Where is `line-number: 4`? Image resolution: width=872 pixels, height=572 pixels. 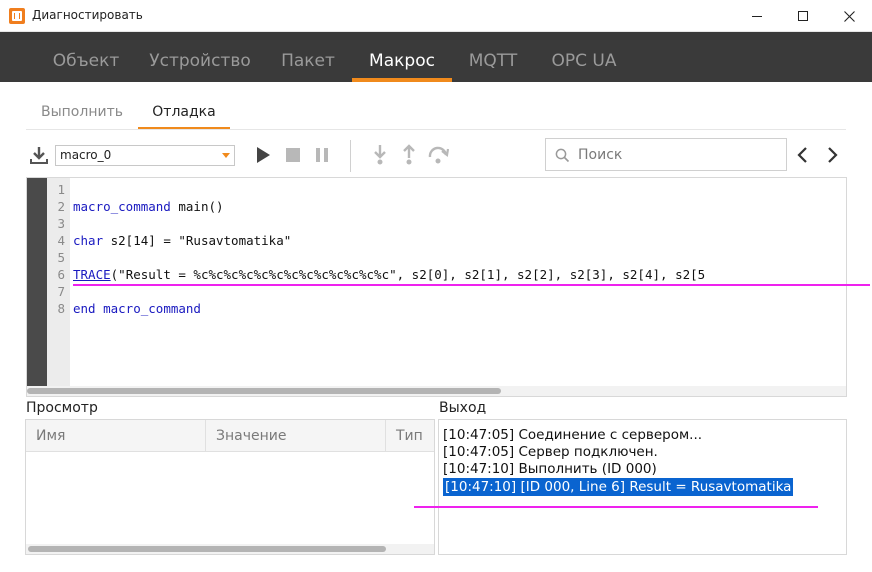 line-number: 4 is located at coordinates (61, 240).